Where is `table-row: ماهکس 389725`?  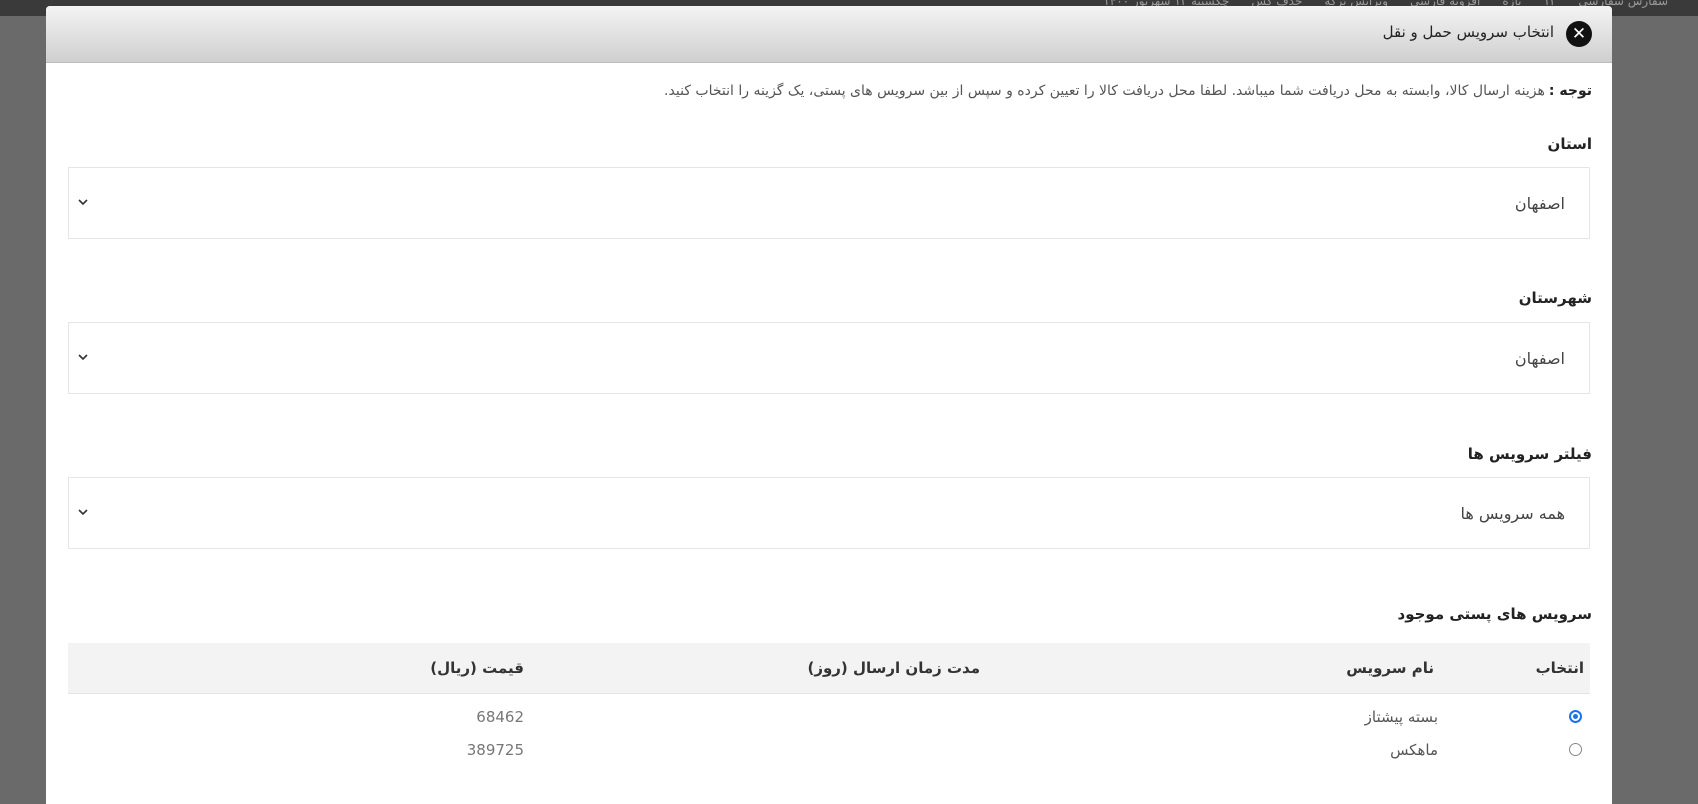 table-row: ماهکس 389725 is located at coordinates (829, 751).